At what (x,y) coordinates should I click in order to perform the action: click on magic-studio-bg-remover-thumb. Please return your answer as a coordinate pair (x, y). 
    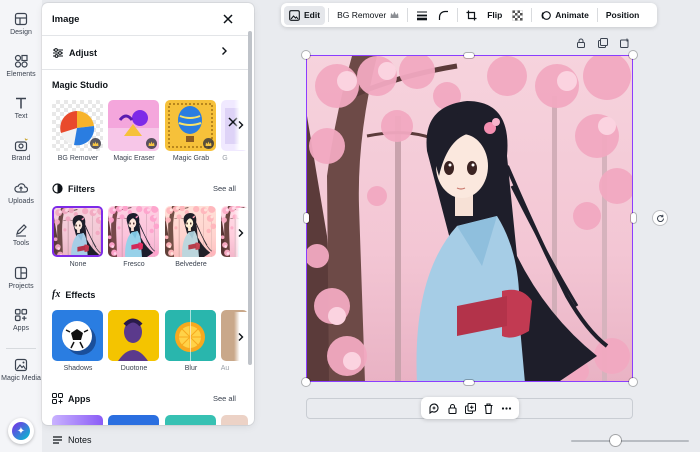
    Looking at the image, I should click on (77, 125).